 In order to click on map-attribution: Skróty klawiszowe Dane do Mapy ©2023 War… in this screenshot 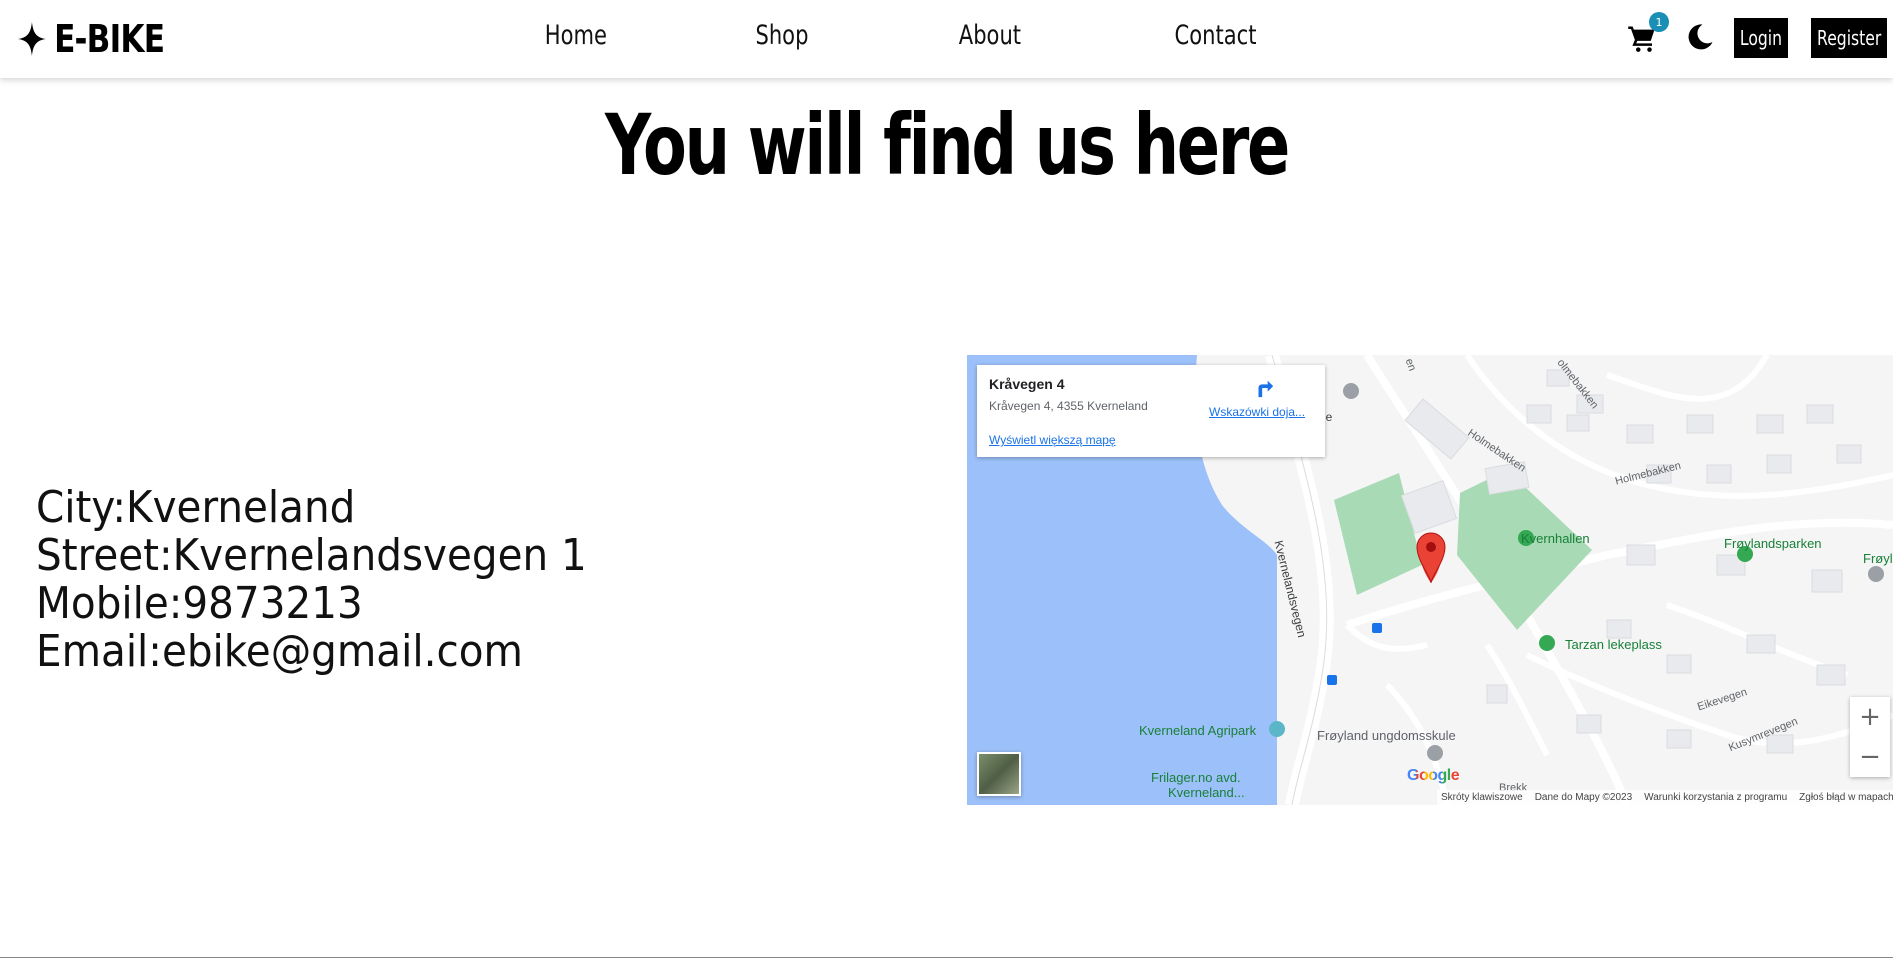, I will do `click(1665, 797)`.